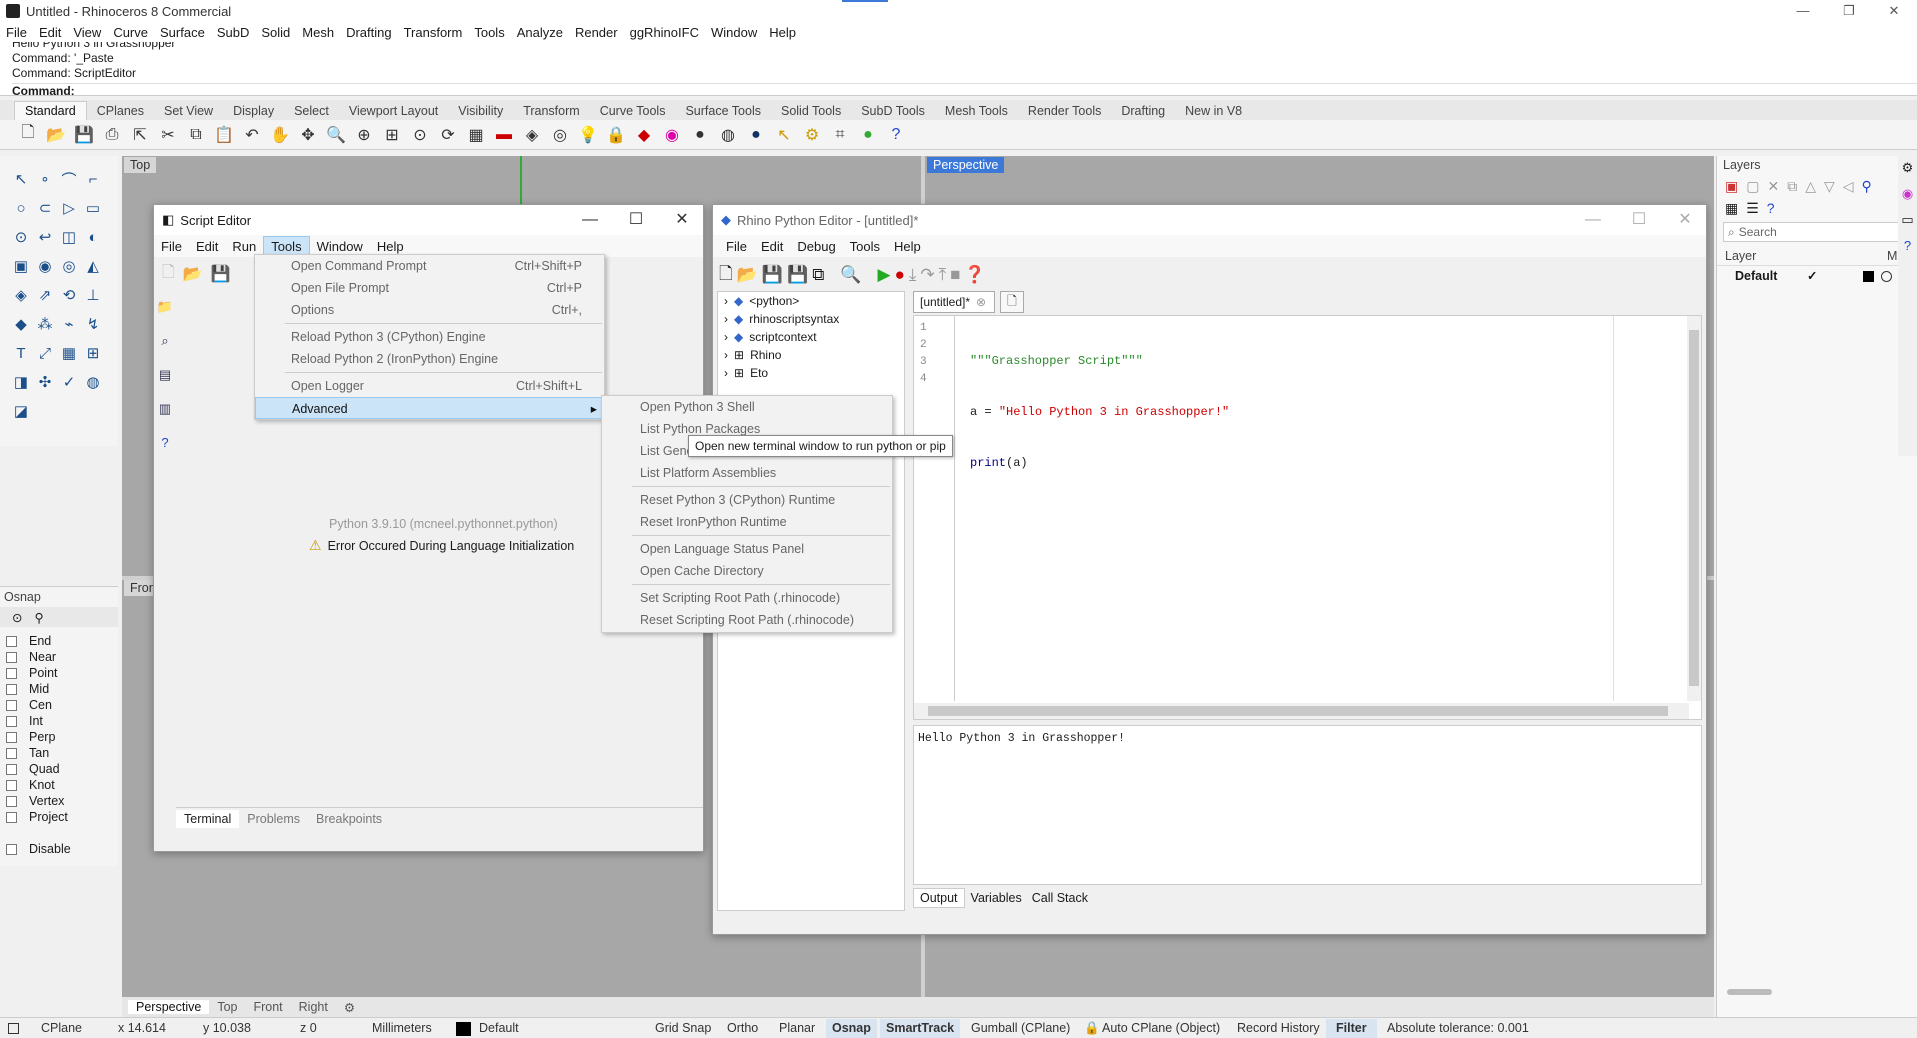  I want to click on menu-window: Window, so click(734, 32).